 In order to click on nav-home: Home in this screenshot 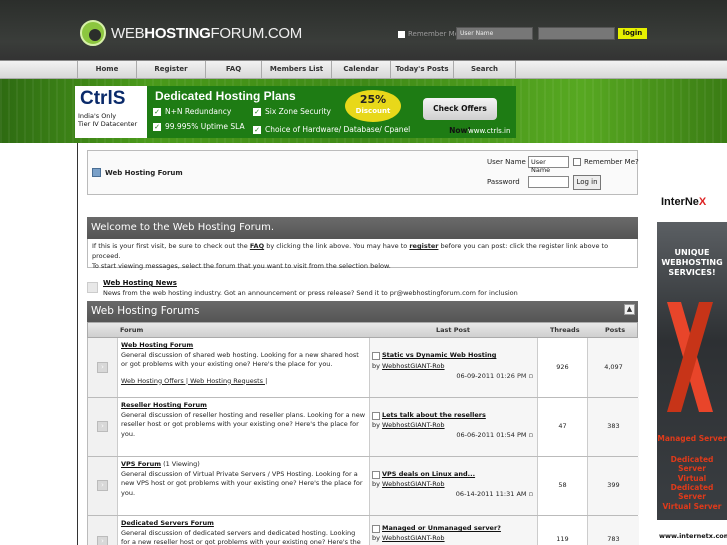, I will do `click(107, 70)`.